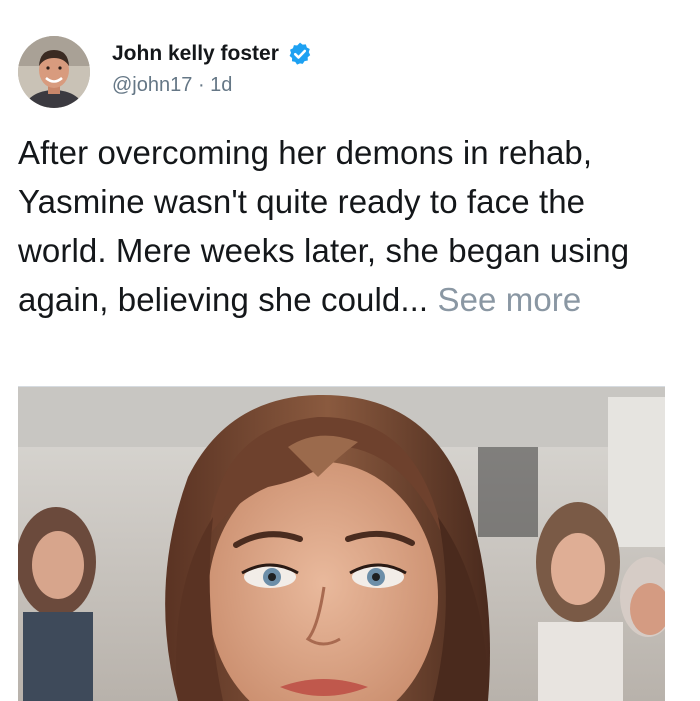 The image size is (700, 701). I want to click on timestamp: 1d, so click(221, 85).